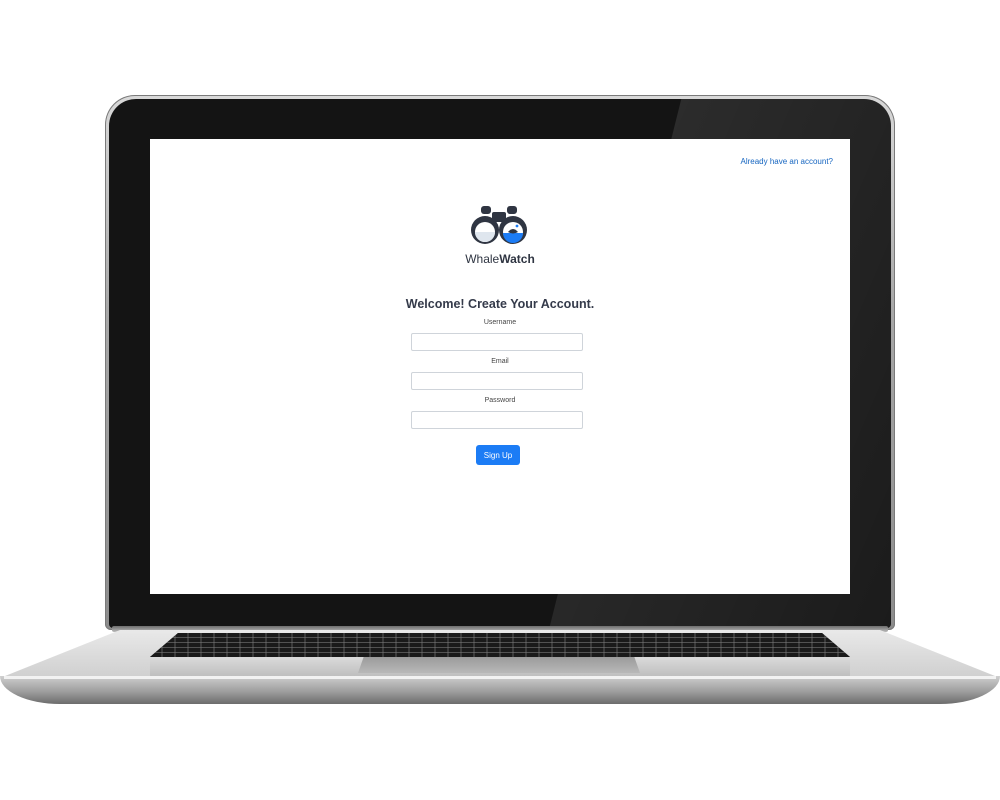  I want to click on username-input, so click(497, 342).